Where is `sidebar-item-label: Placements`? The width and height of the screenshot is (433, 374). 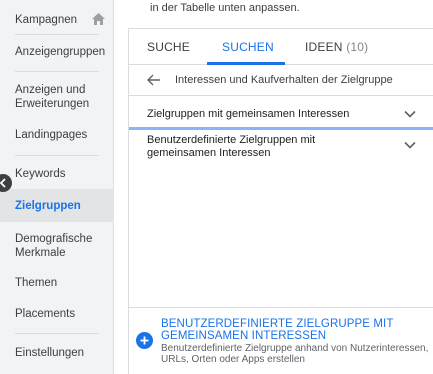
sidebar-item-label: Placements is located at coordinates (45, 314).